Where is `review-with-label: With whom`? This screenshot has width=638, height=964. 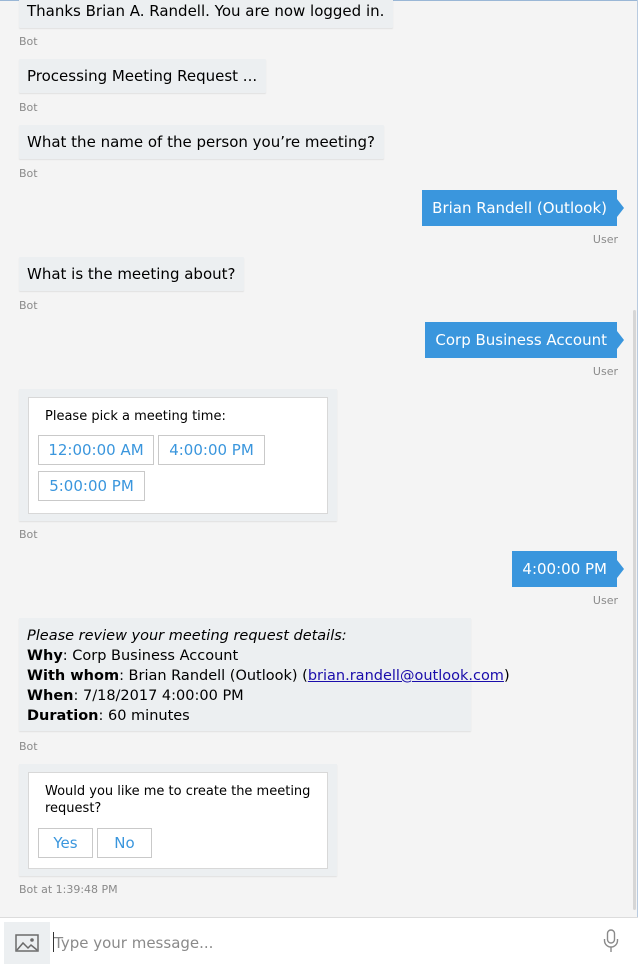
review-with-label: With whom is located at coordinates (73, 676).